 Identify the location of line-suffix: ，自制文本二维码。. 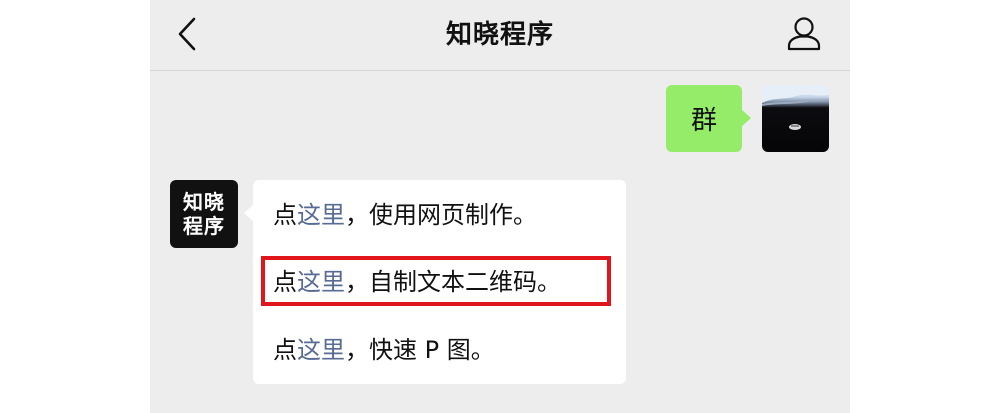
(453, 282).